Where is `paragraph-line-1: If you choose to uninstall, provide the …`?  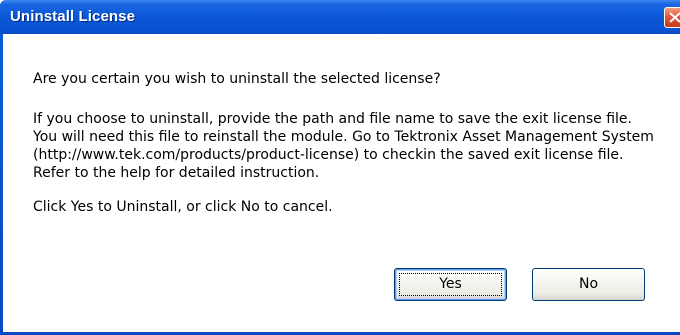
paragraph-line-1: If you choose to uninstall, provide the … is located at coordinates (332, 119).